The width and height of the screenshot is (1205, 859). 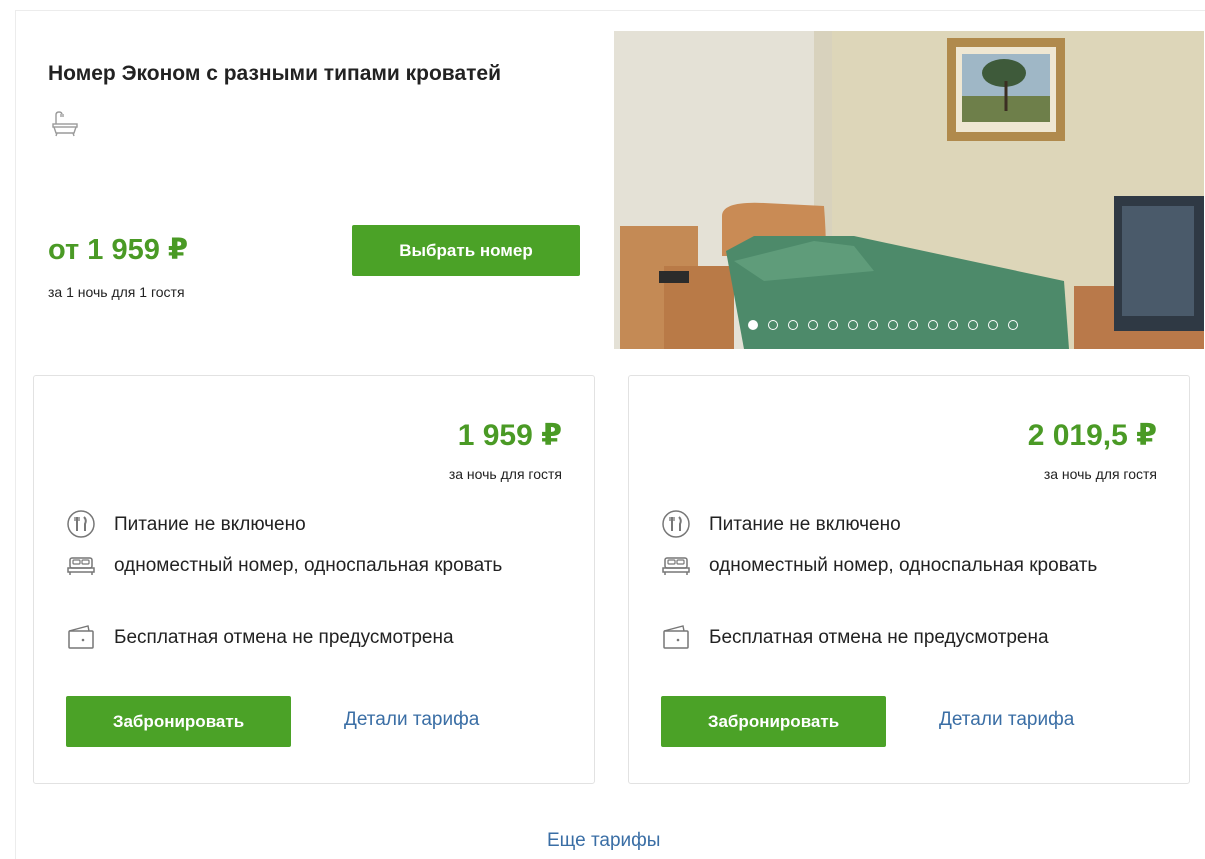 I want to click on select-room-button: Выбрать номер, so click(x=466, y=250).